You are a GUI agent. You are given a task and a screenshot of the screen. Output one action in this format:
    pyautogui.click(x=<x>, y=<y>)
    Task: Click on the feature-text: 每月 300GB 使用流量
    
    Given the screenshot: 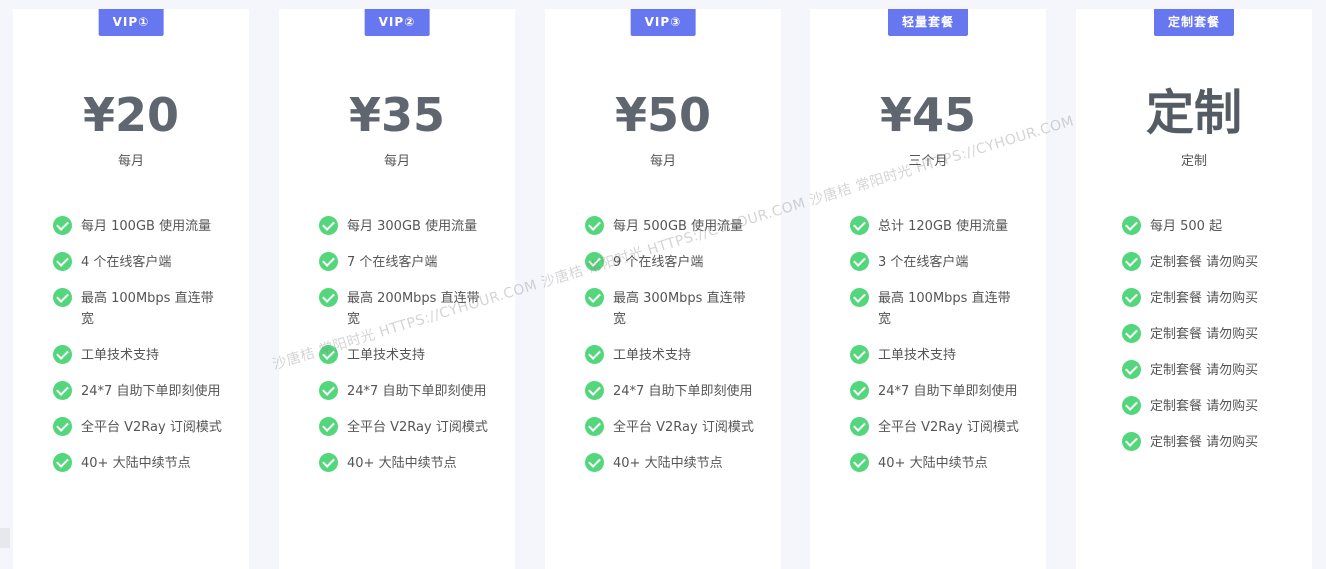 What is the action you would take?
    pyautogui.click(x=412, y=226)
    